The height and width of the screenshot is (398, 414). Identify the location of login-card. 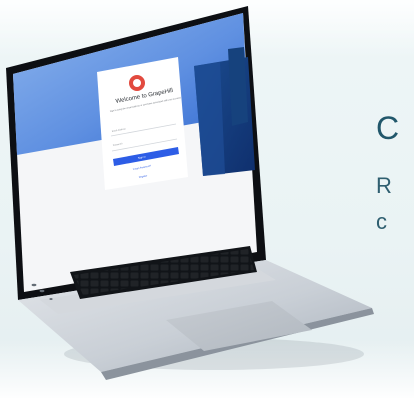
(142, 123).